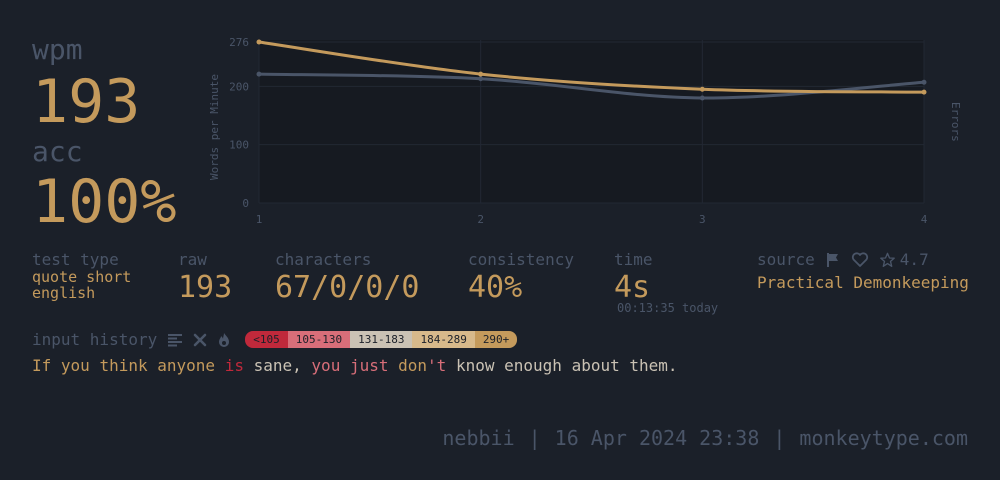 The height and width of the screenshot is (480, 1000). I want to click on x-tick-label: 2, so click(480, 219).